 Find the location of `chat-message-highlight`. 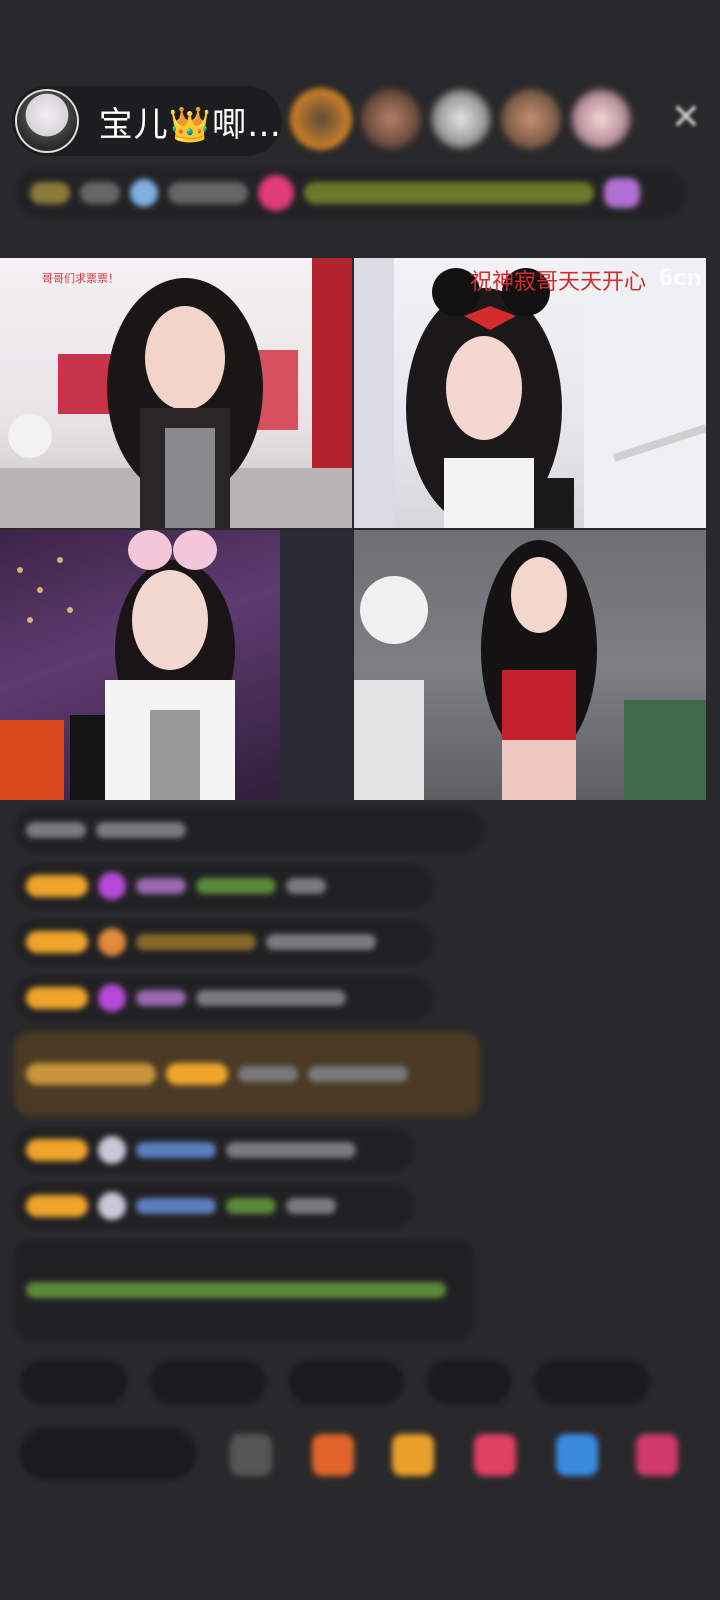

chat-message-highlight is located at coordinates (247, 1074).